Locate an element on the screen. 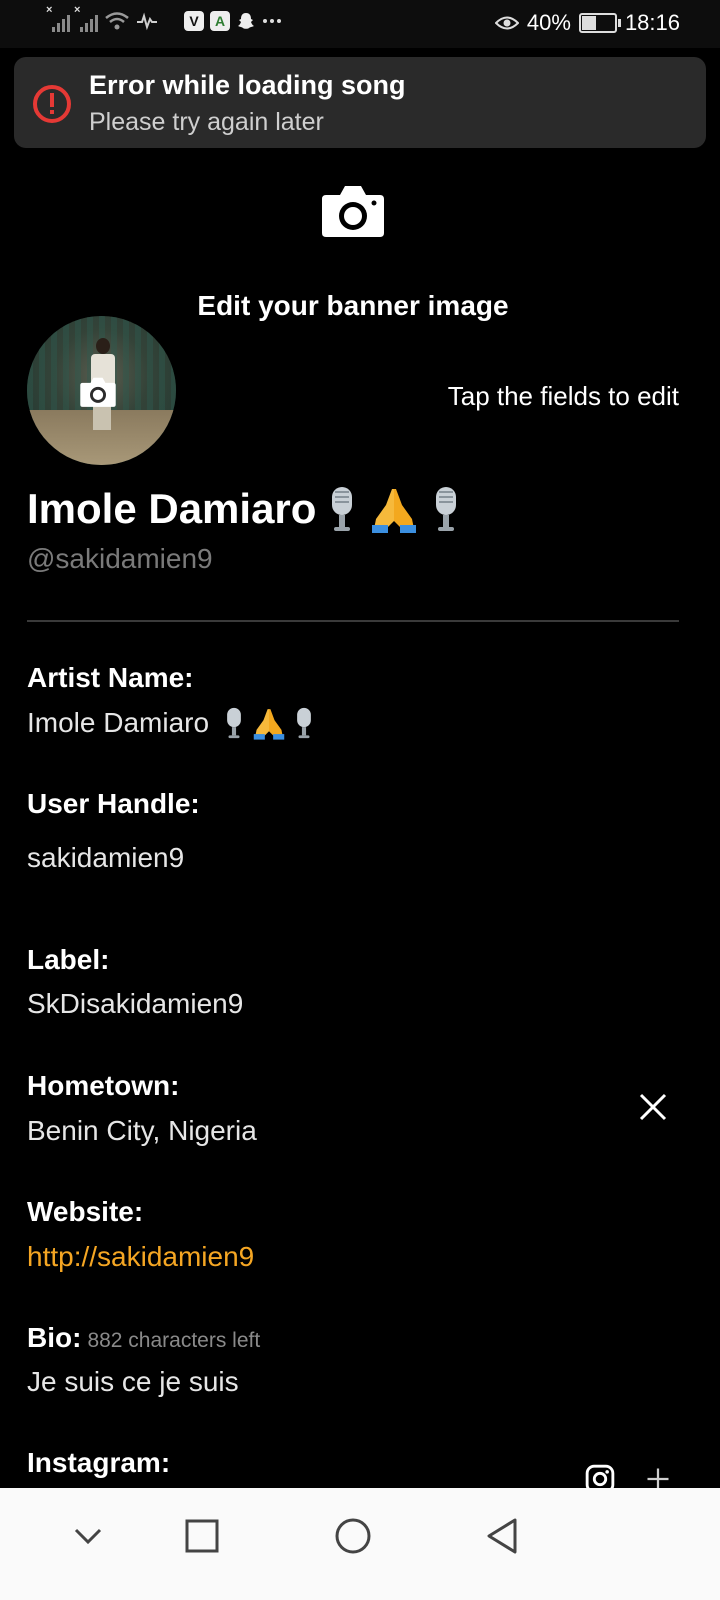 This screenshot has height=1600, width=720. signal-1-icon: × is located at coordinates (58, 18).